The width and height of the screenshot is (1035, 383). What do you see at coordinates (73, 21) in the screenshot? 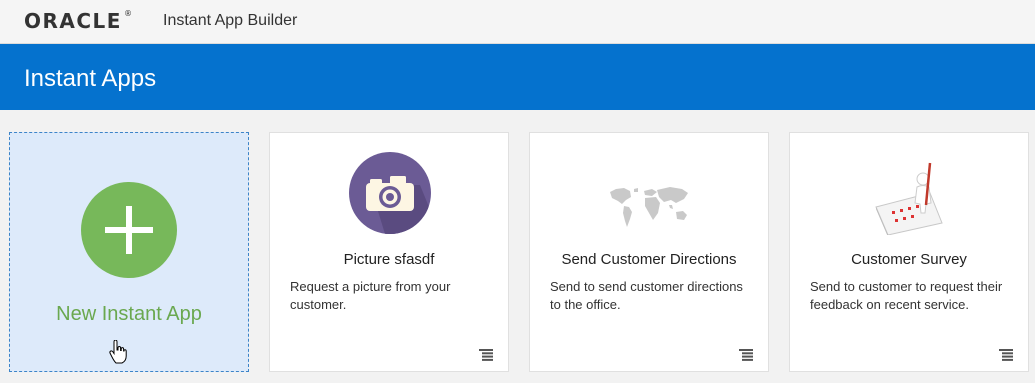
I see `logo-text: ORACLE` at bounding box center [73, 21].